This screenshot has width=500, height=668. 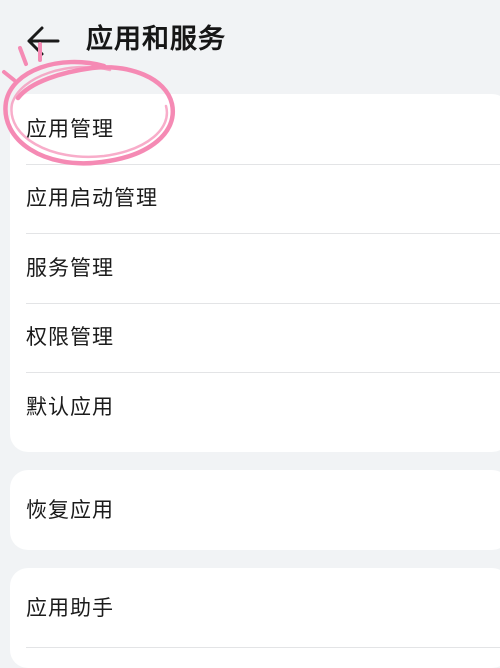 I want to click on list-item-label: 应用助手, so click(x=70, y=608).